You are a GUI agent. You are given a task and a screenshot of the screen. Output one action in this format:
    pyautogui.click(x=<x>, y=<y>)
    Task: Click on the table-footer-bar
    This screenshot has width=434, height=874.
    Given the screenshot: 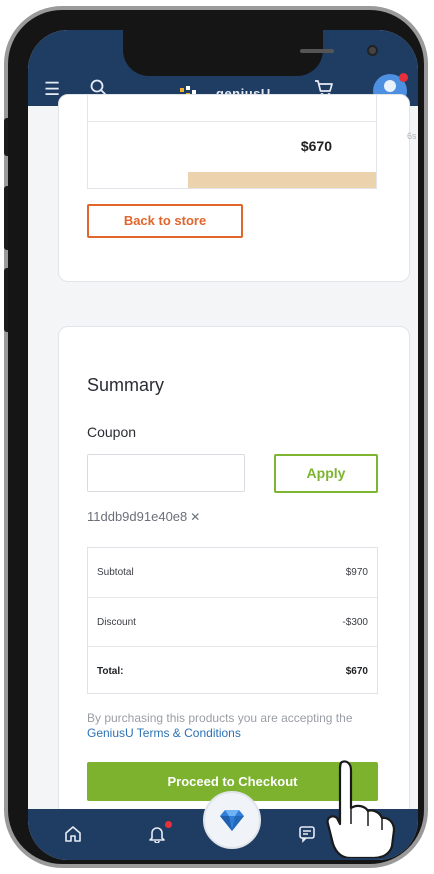 What is the action you would take?
    pyautogui.click(x=282, y=180)
    